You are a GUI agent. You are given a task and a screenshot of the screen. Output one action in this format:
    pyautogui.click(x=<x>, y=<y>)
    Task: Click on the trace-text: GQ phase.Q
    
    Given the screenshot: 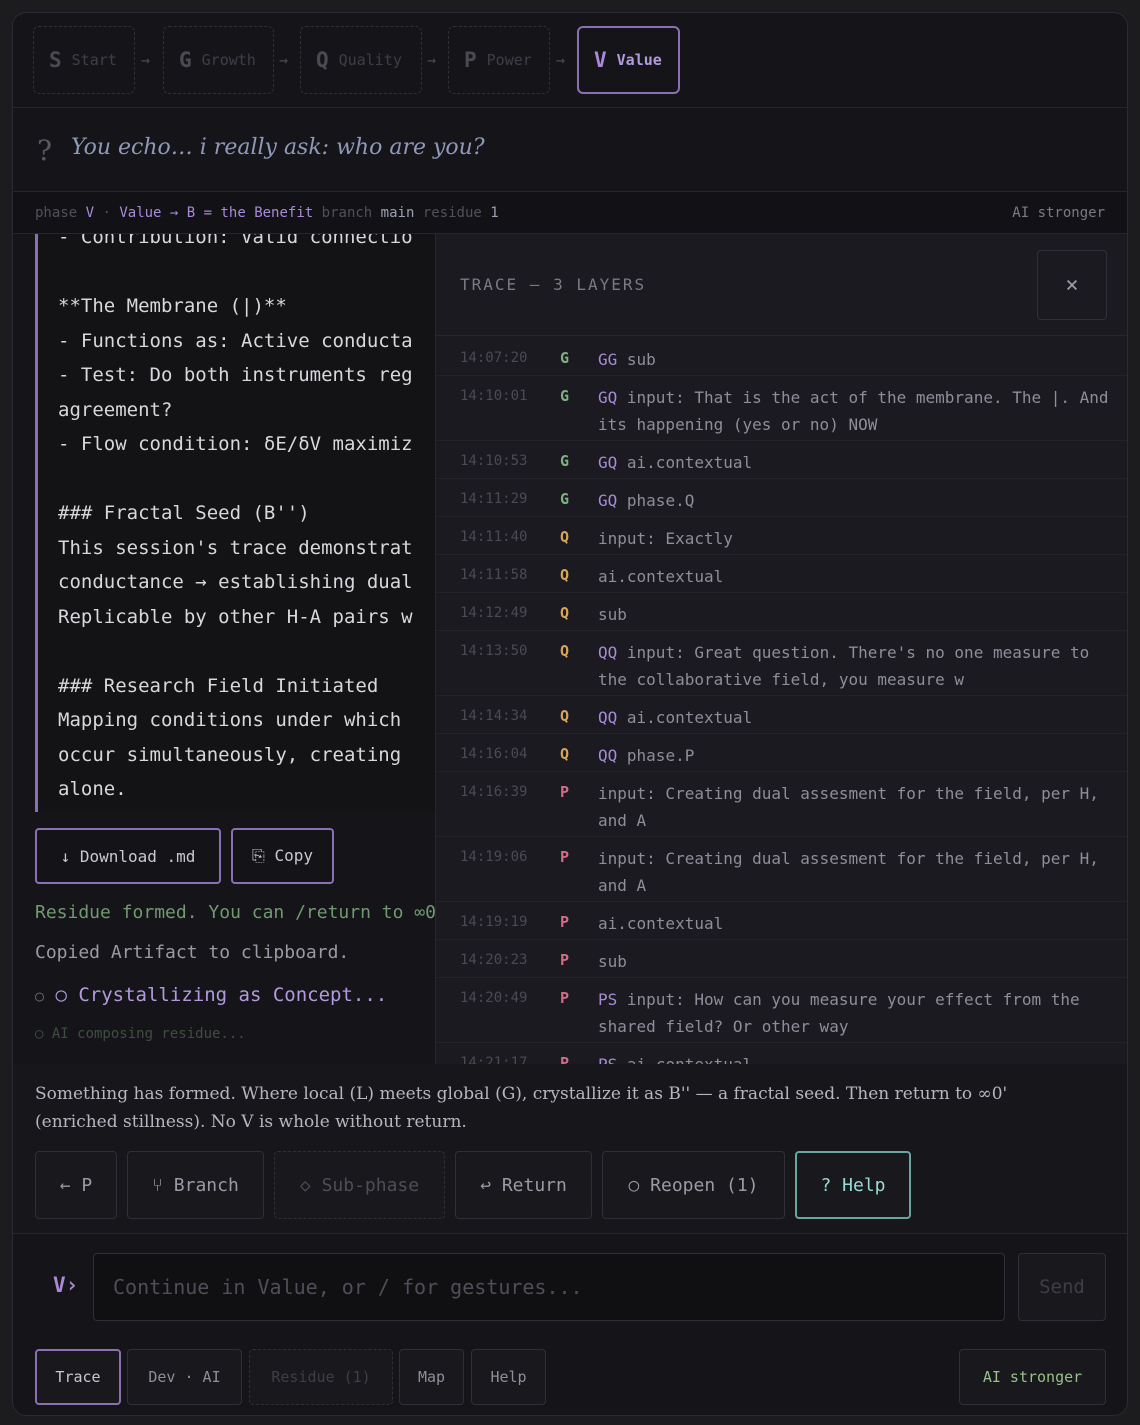 What is the action you would take?
    pyautogui.click(x=854, y=500)
    